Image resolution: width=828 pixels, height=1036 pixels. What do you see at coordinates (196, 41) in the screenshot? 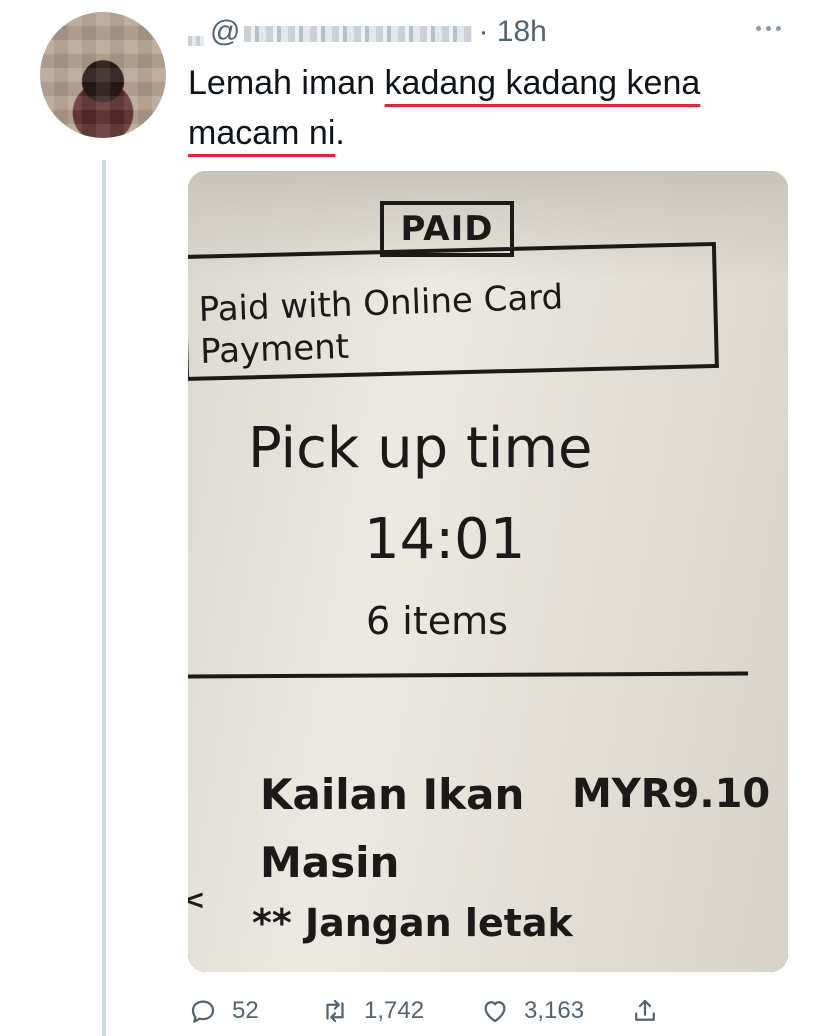
I see `display-name-redacted` at bounding box center [196, 41].